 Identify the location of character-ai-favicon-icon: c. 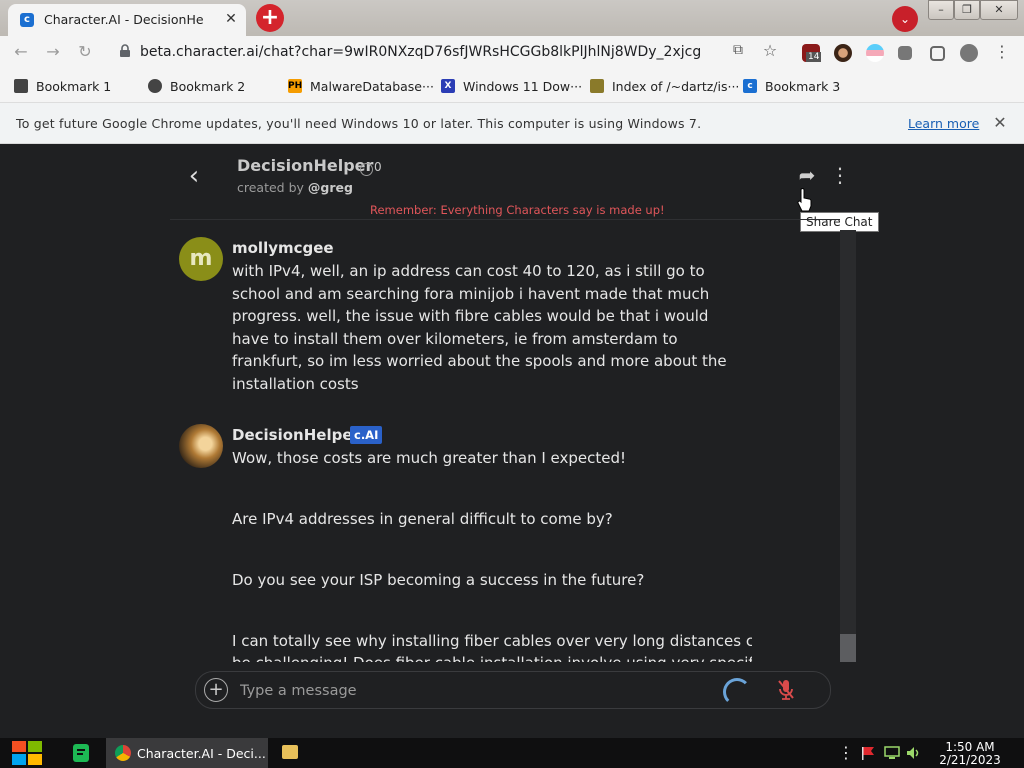
(27, 20).